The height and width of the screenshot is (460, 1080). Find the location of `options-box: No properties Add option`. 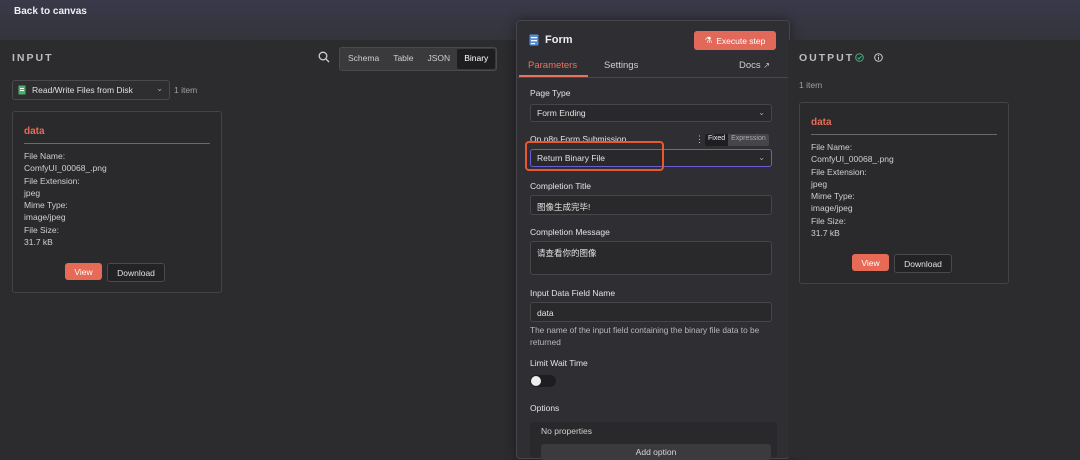

options-box: No properties Add option is located at coordinates (653, 441).